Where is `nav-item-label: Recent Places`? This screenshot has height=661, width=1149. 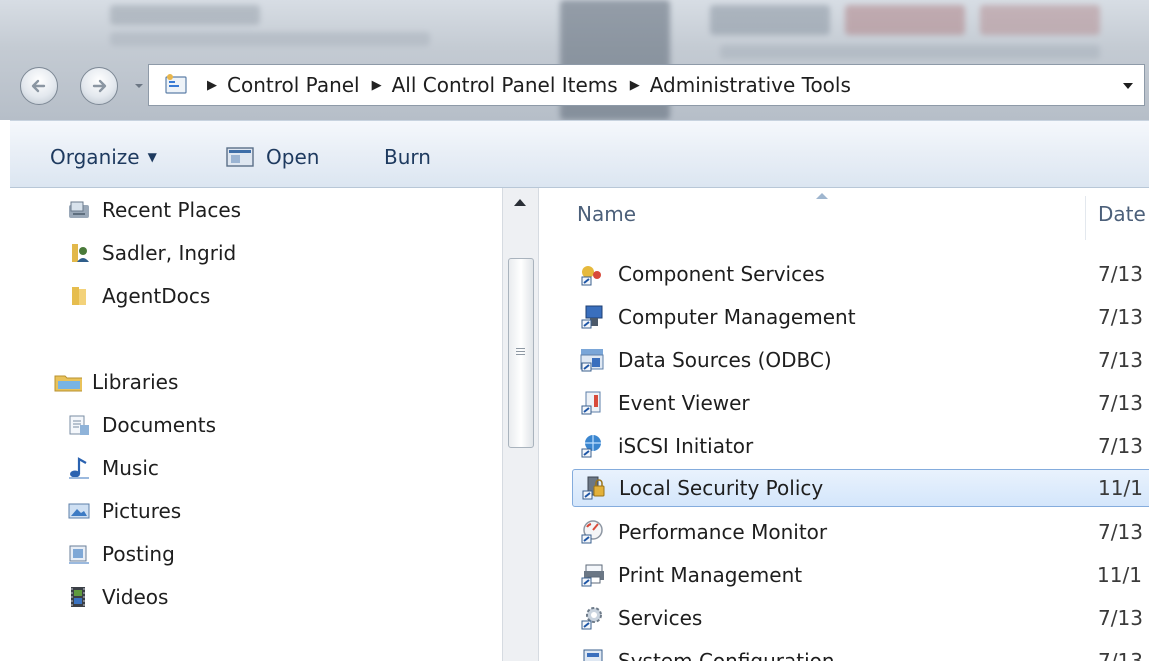 nav-item-label: Recent Places is located at coordinates (172, 210).